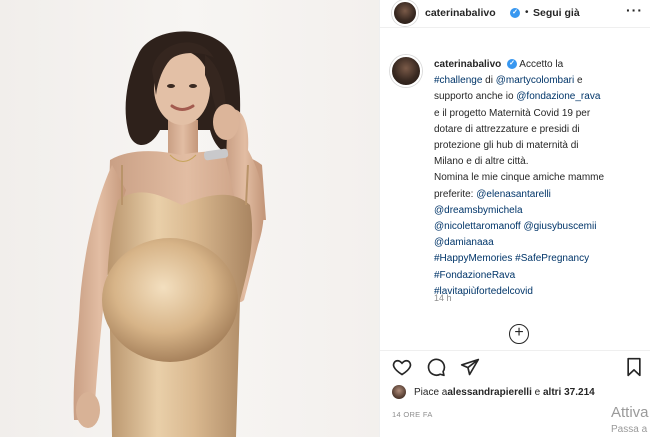 The image size is (650, 437). I want to click on load-more-comments-icon: +, so click(519, 334).